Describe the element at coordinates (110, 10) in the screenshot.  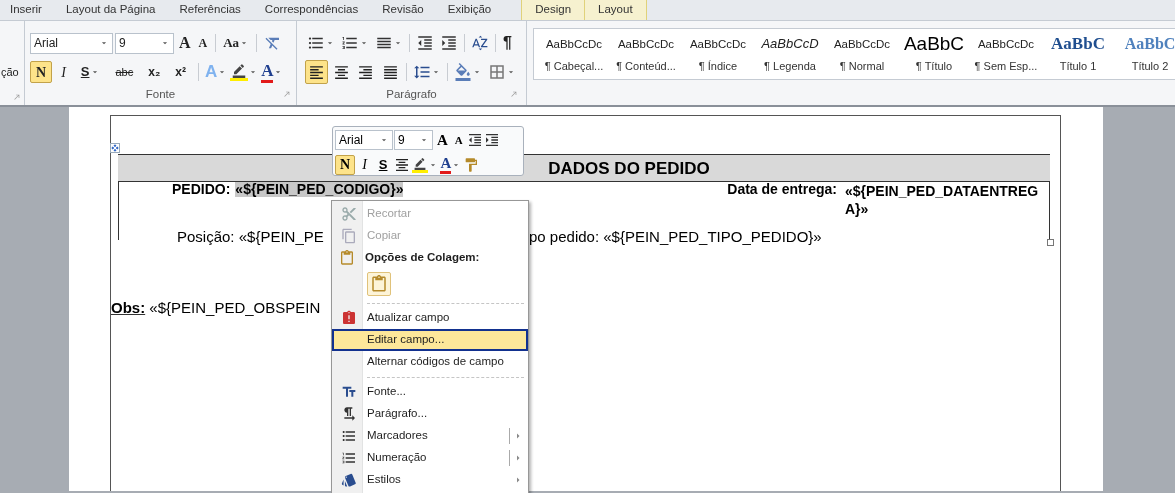
I see `ribbon-tab: Layout da Página` at that location.